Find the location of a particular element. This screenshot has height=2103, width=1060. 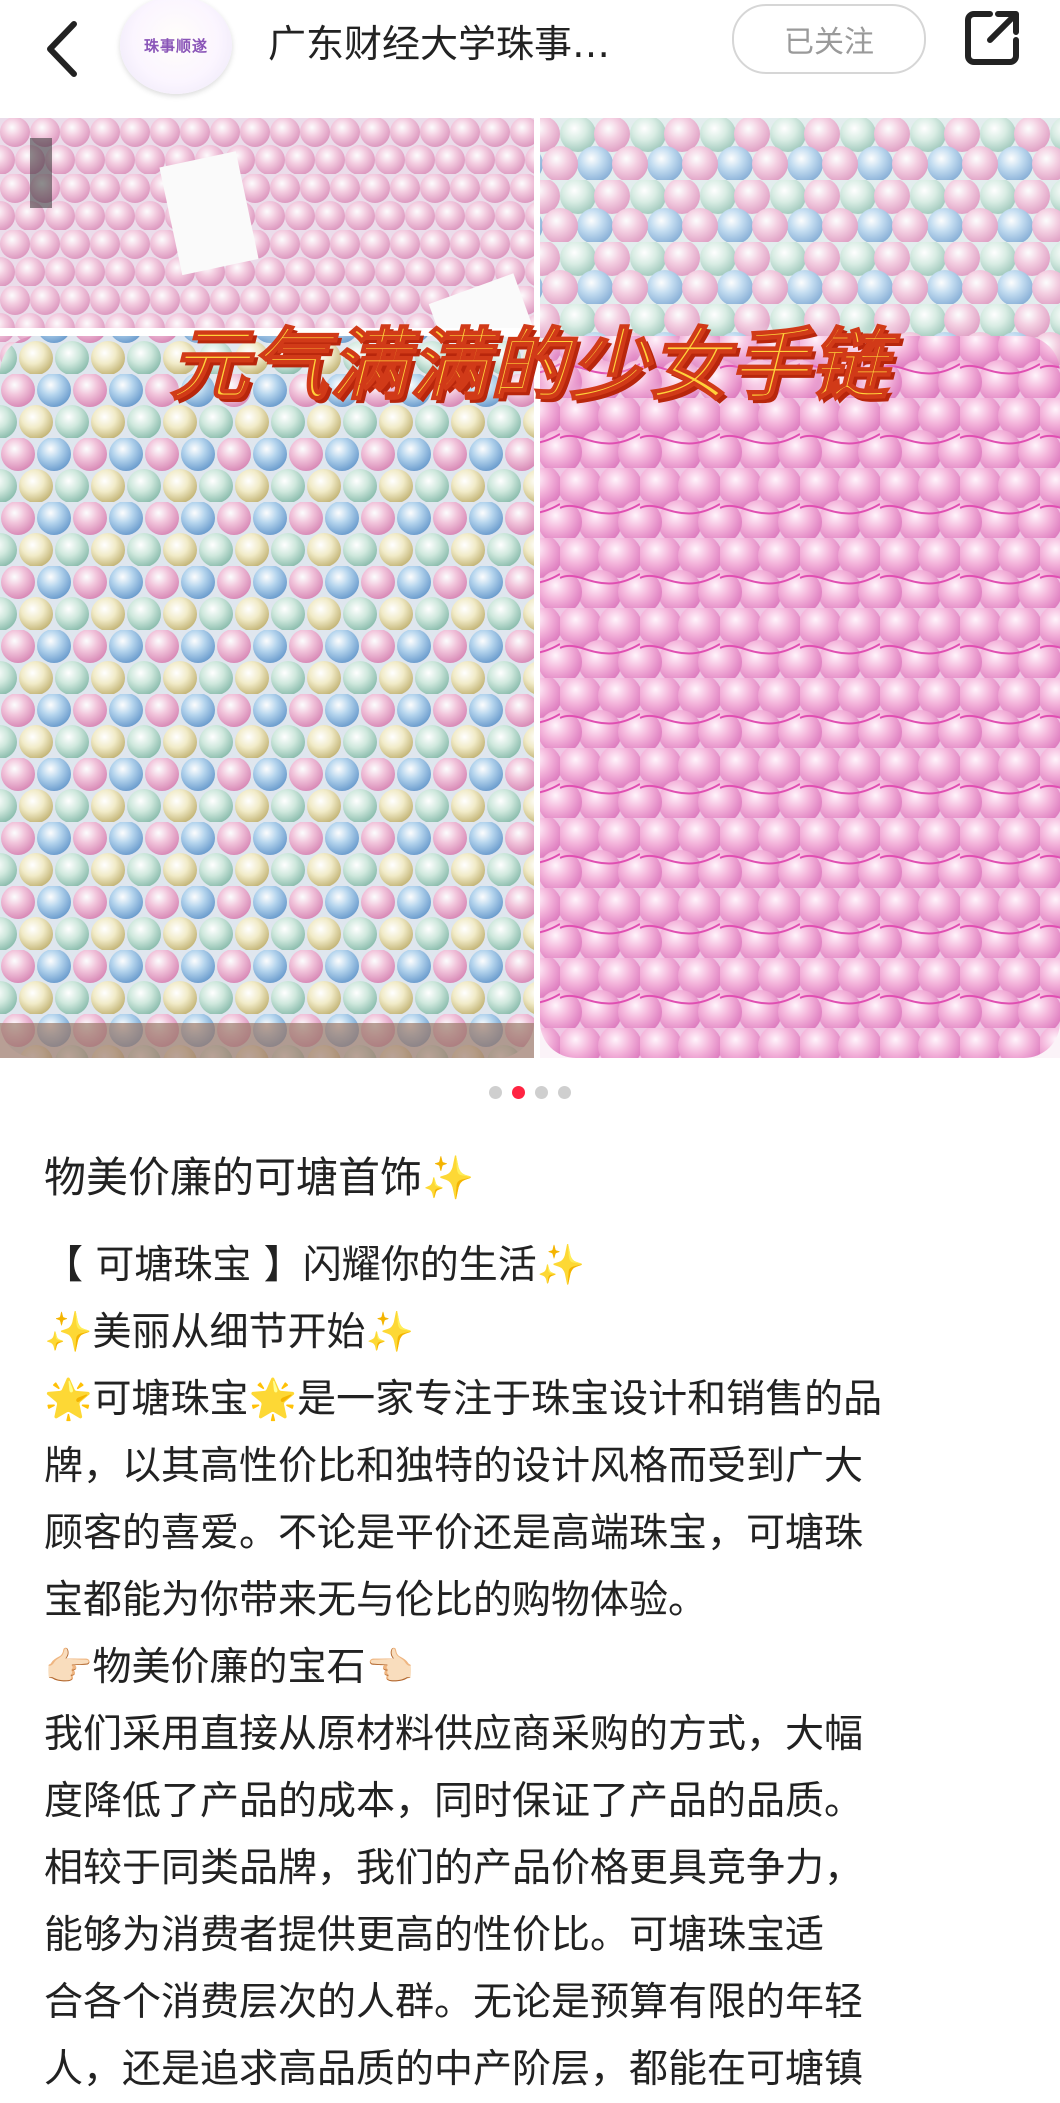

top-bar: 珠事顺遂 广东财经大学珠事… 已关注 is located at coordinates (530, 59).